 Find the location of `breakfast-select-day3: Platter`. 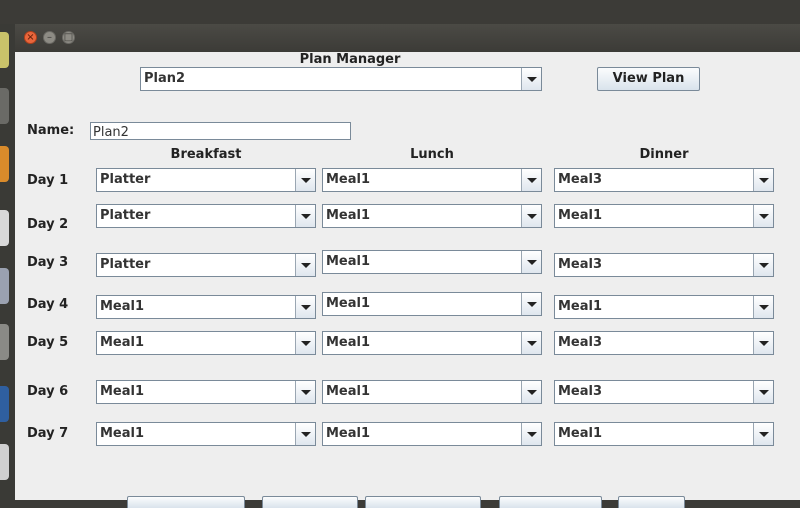

breakfast-select-day3: Platter is located at coordinates (206, 265).